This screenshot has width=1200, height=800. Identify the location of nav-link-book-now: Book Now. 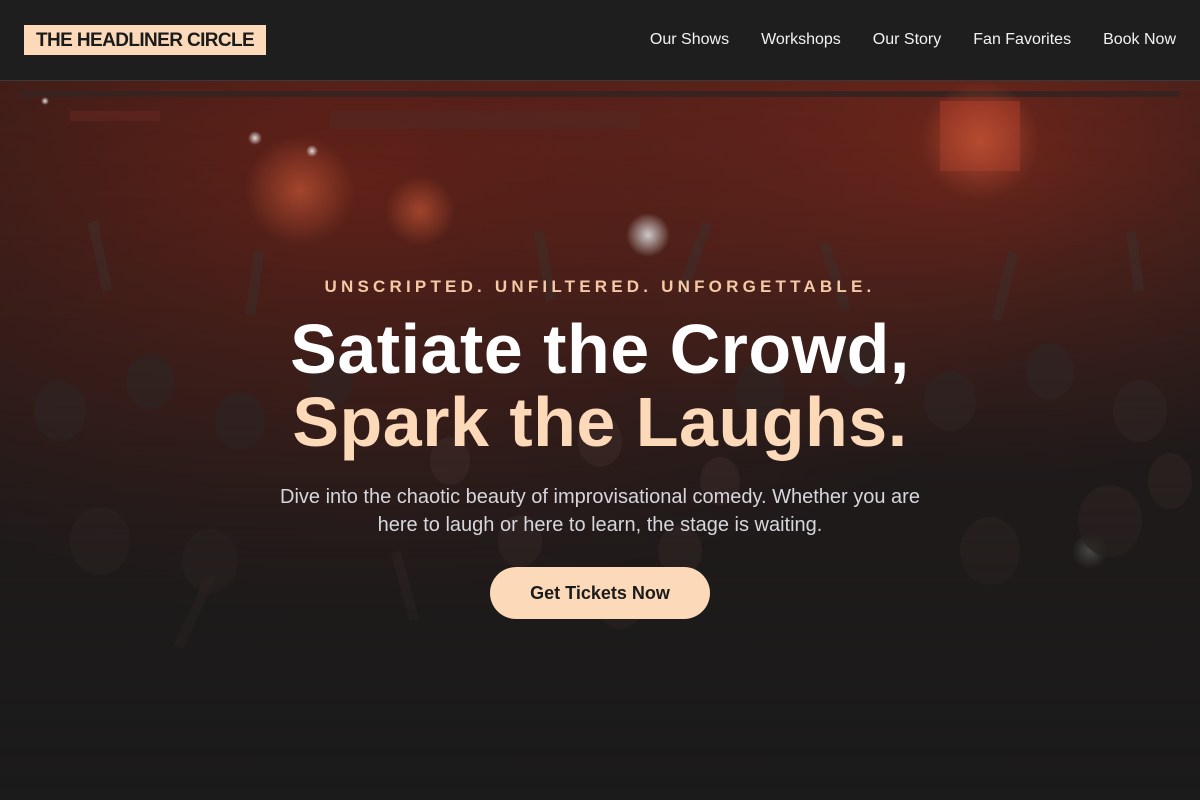
(1139, 40).